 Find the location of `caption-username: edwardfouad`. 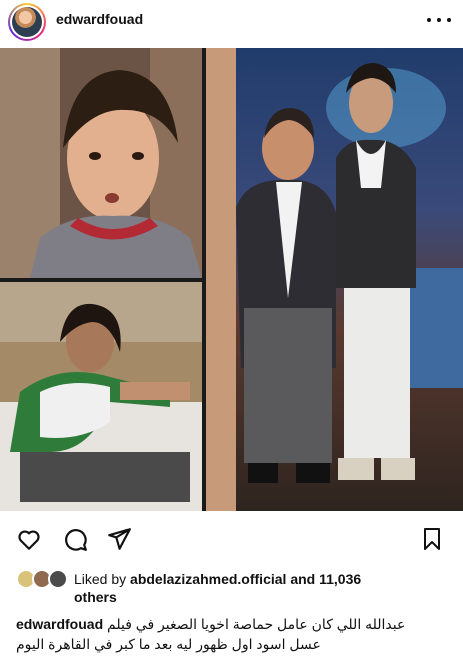

caption-username: edwardfouad is located at coordinates (59, 624).